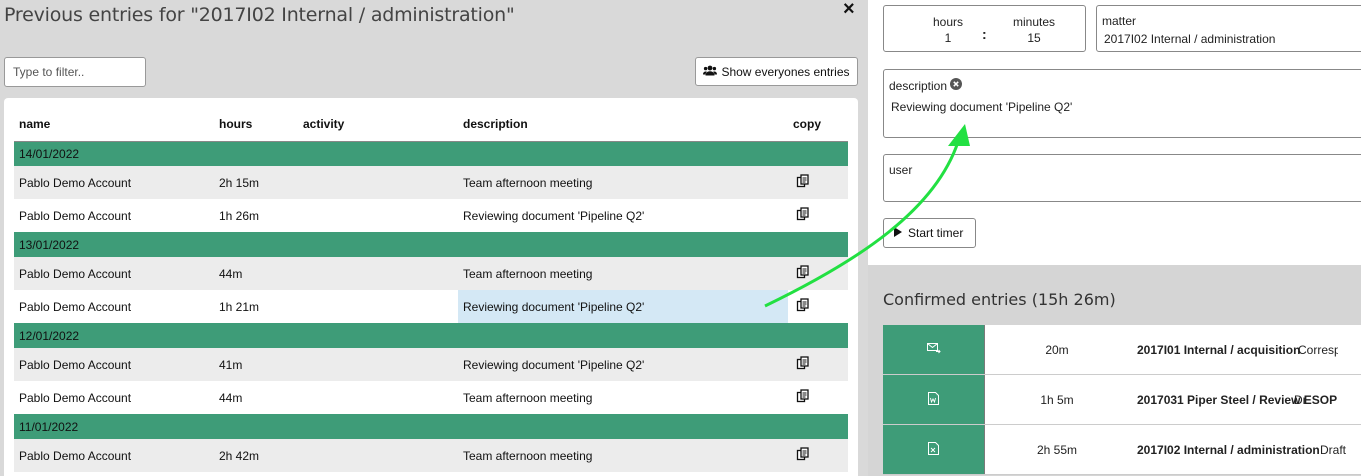 Image resolution: width=1361 pixels, height=476 pixels. I want to click on word-doc-icon, so click(933, 399).